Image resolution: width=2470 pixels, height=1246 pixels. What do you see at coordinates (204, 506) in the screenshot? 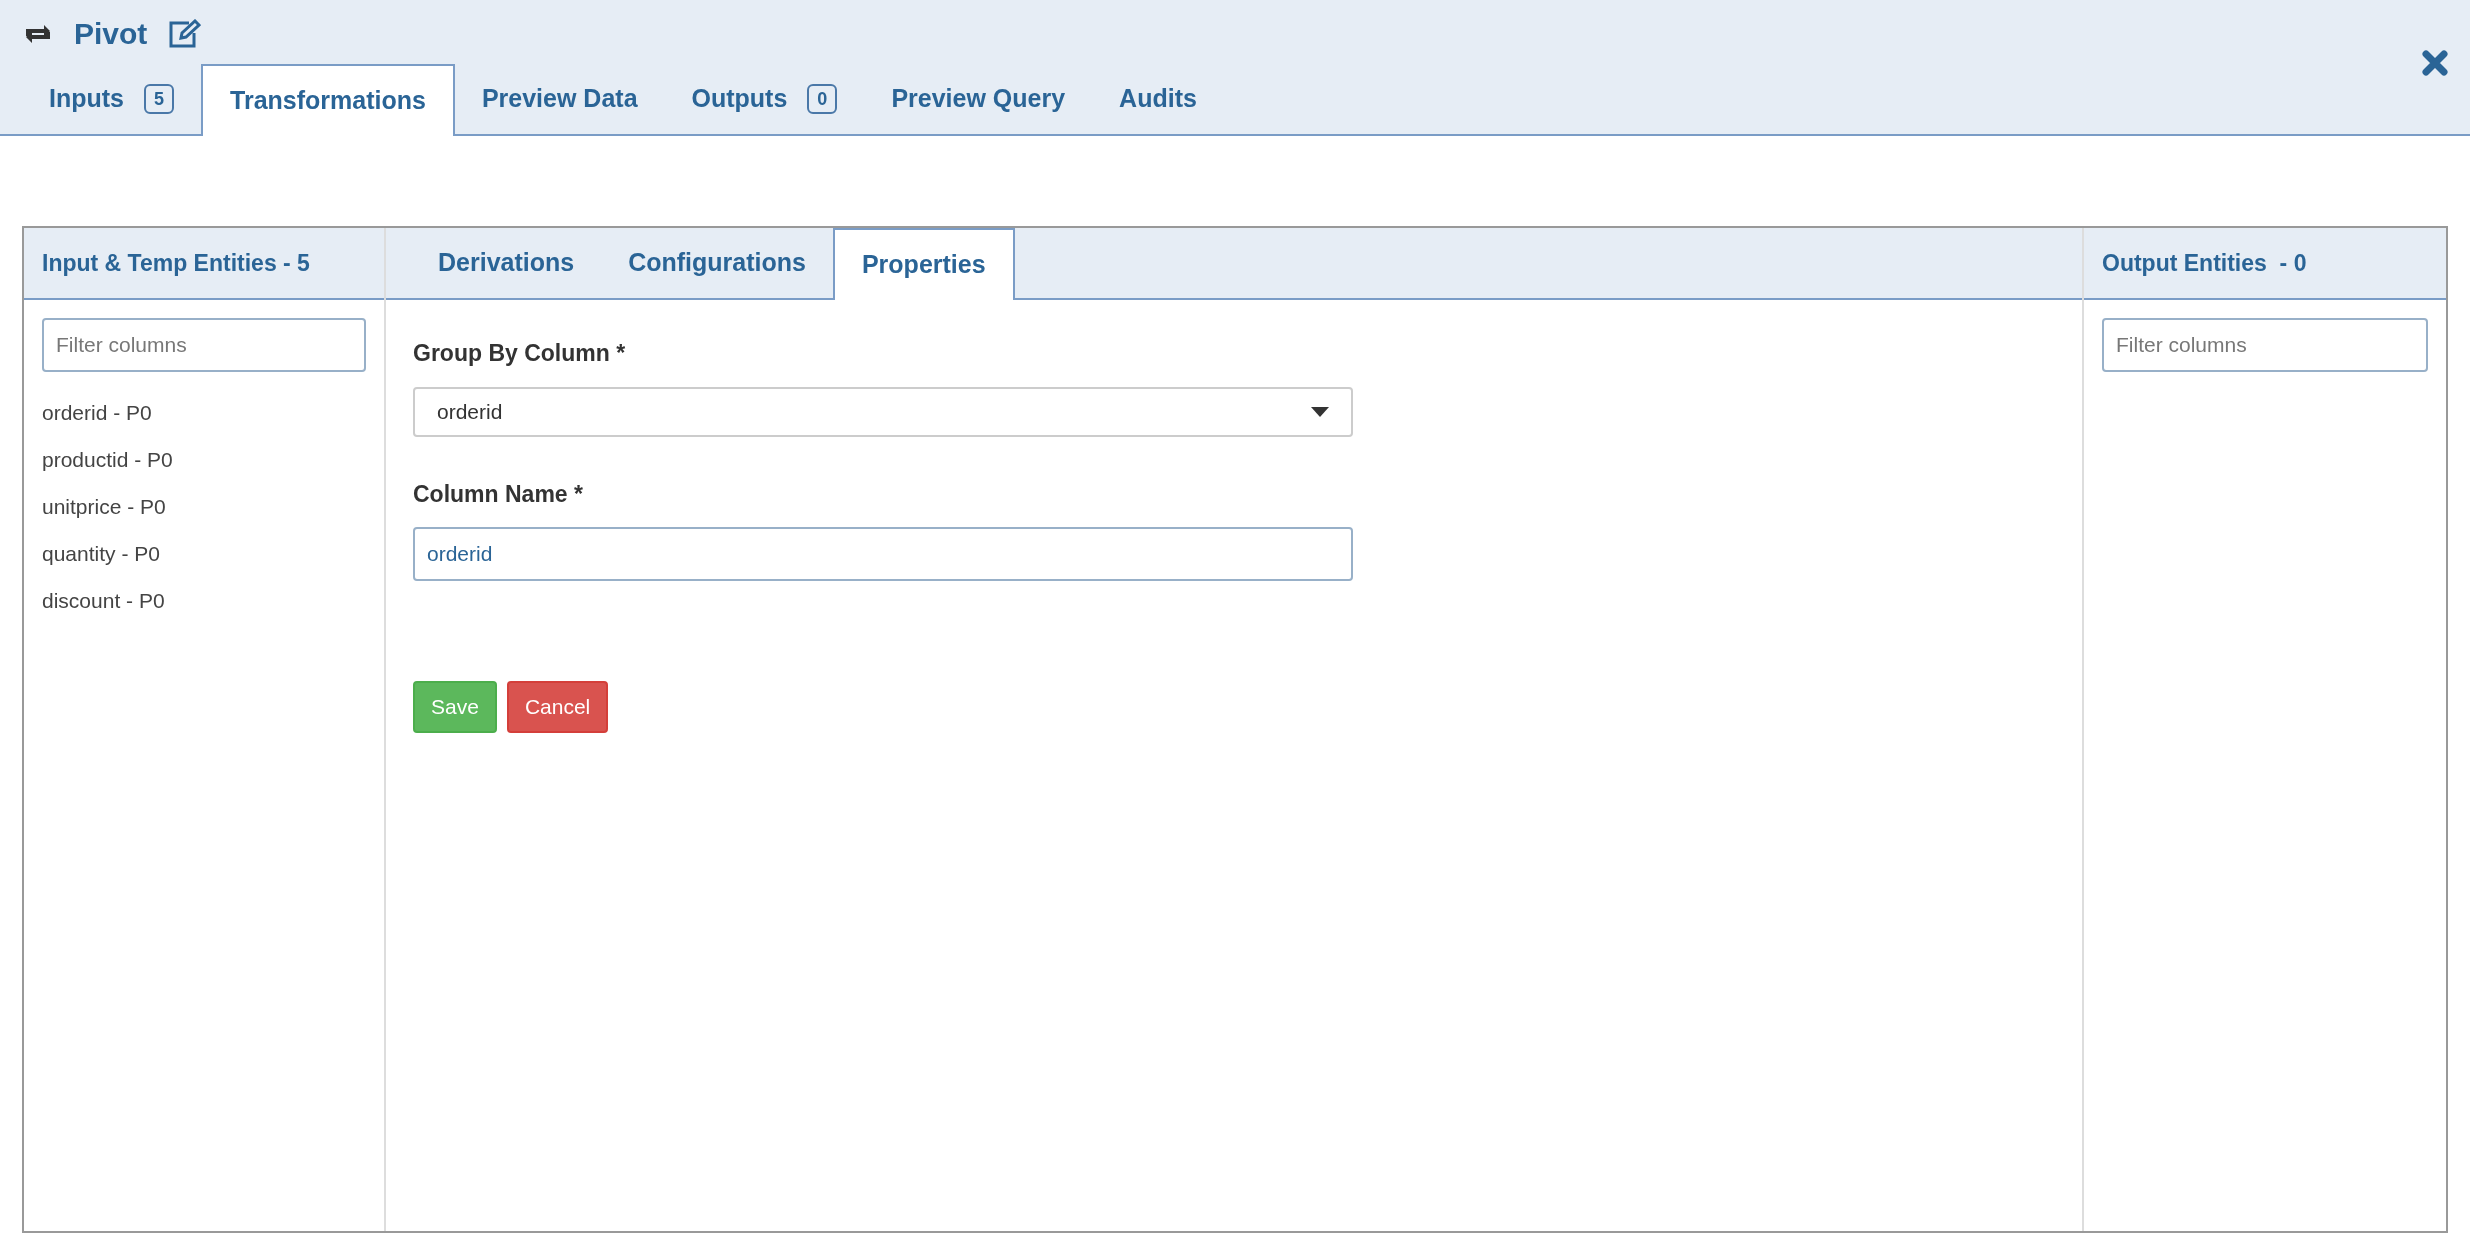
I see `column-item: unitprice - P0` at bounding box center [204, 506].